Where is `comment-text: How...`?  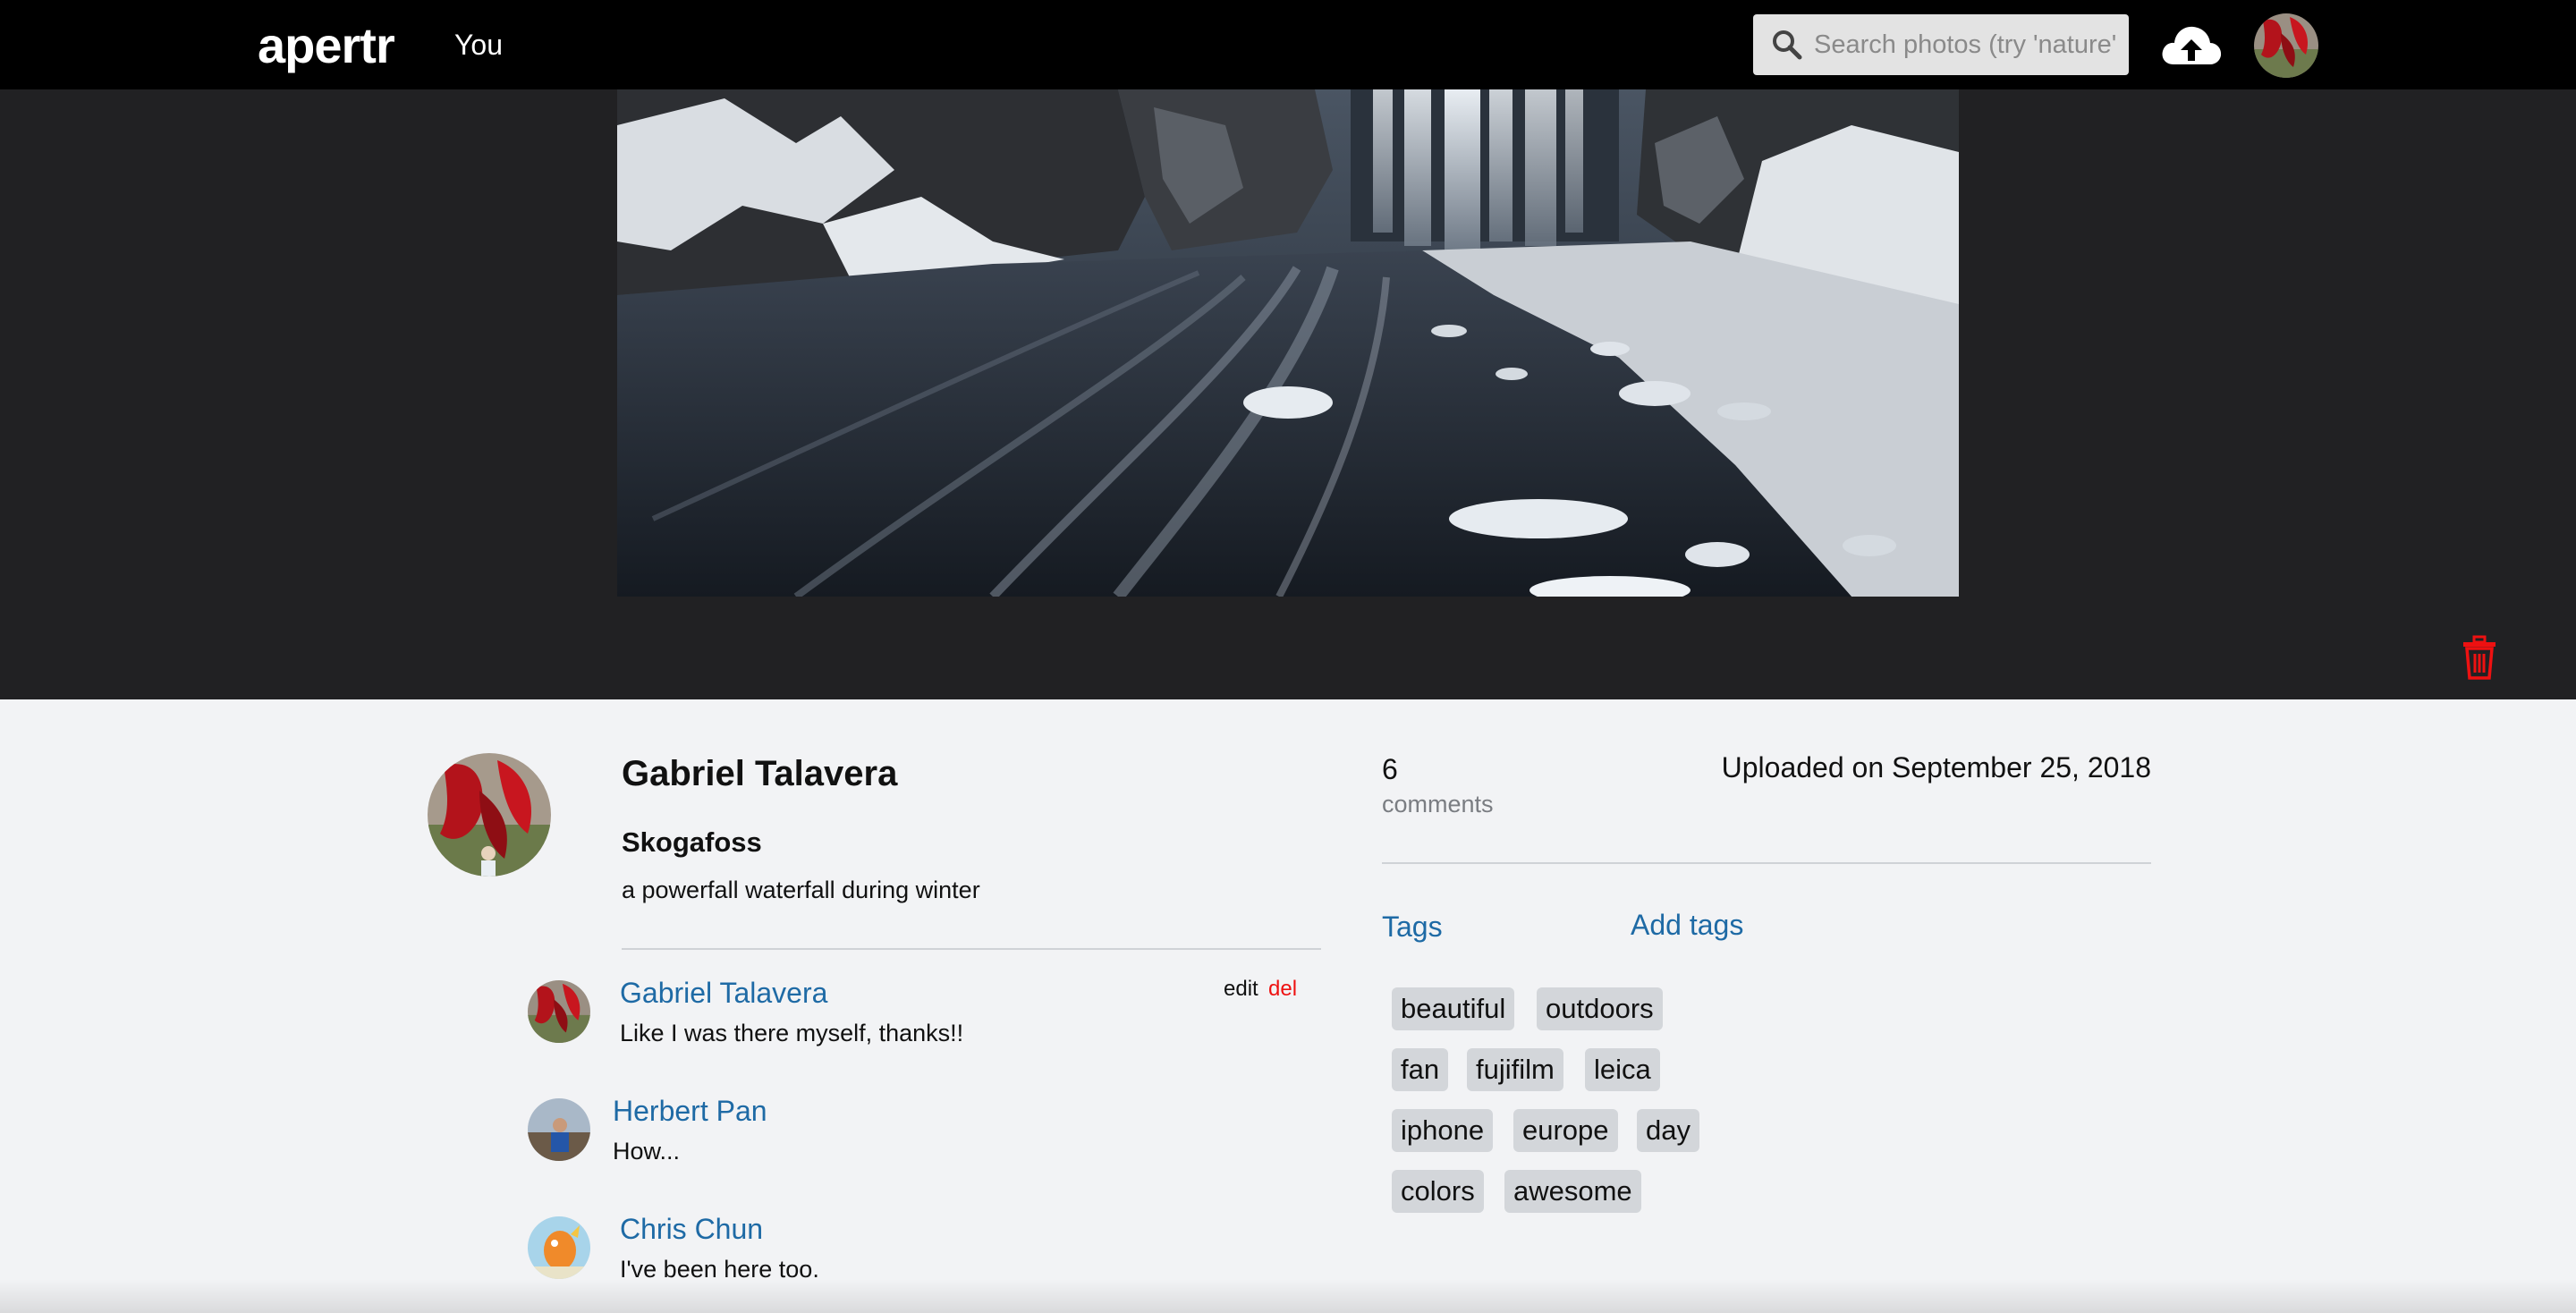 comment-text: How... is located at coordinates (647, 1151).